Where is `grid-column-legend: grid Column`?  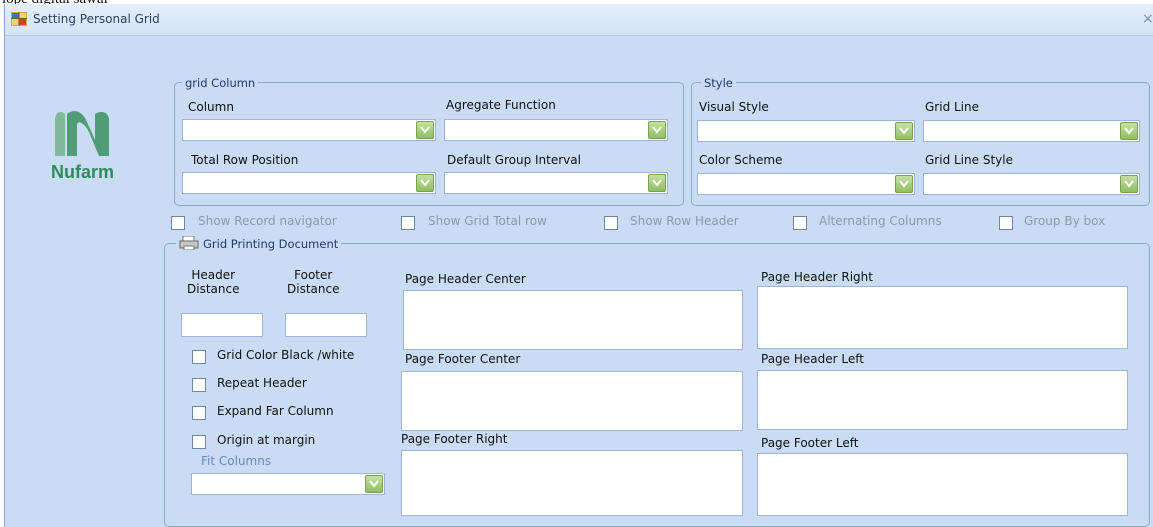
grid-column-legend: grid Column is located at coordinates (220, 83).